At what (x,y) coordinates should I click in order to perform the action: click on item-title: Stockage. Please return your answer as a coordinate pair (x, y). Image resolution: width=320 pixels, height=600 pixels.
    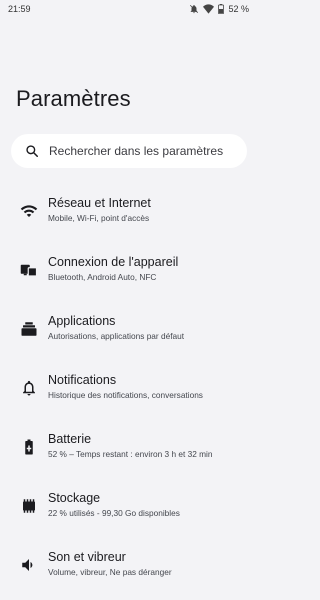
    Looking at the image, I should click on (74, 498).